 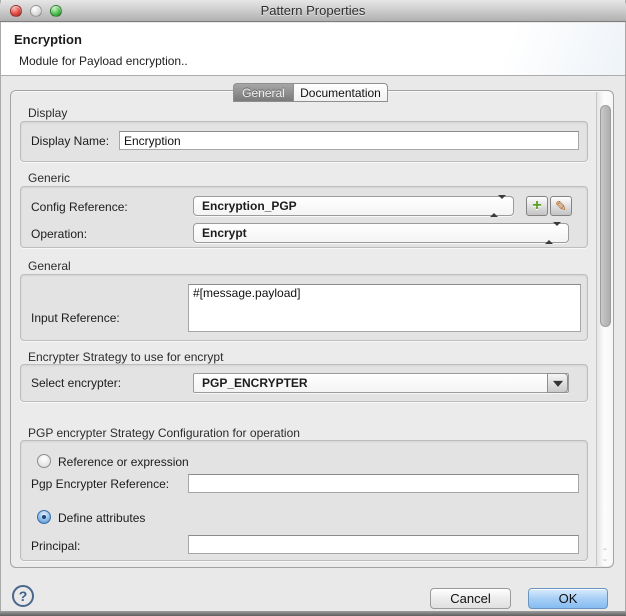 What do you see at coordinates (383, 483) in the screenshot?
I see `pgp-encrypter-reference-input` at bounding box center [383, 483].